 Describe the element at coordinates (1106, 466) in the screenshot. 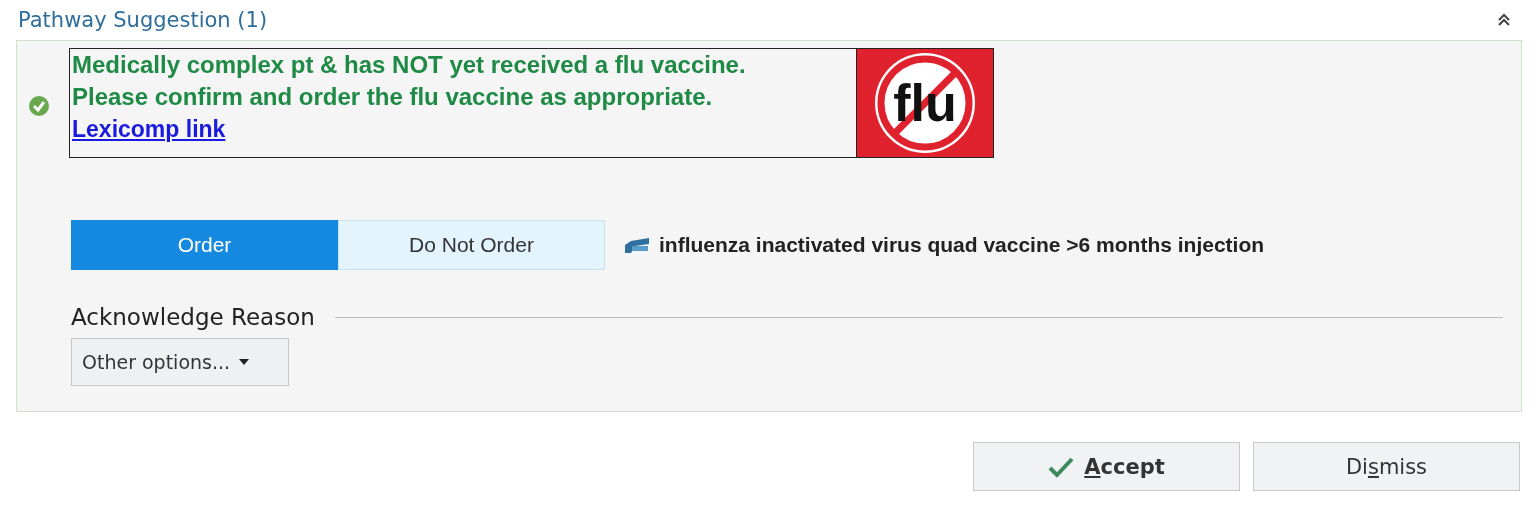

I see `accept-button: Accept` at that location.